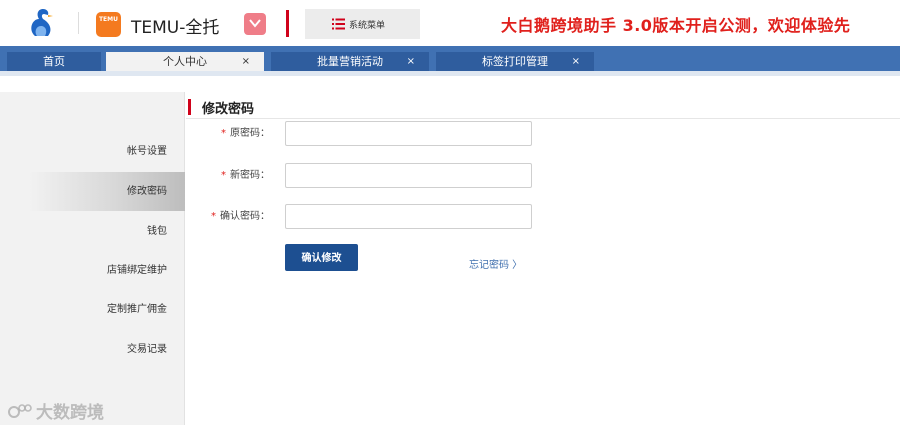 The width and height of the screenshot is (900, 425). I want to click on tab-batch-marketing: 批量营销活动 ×, so click(350, 61).